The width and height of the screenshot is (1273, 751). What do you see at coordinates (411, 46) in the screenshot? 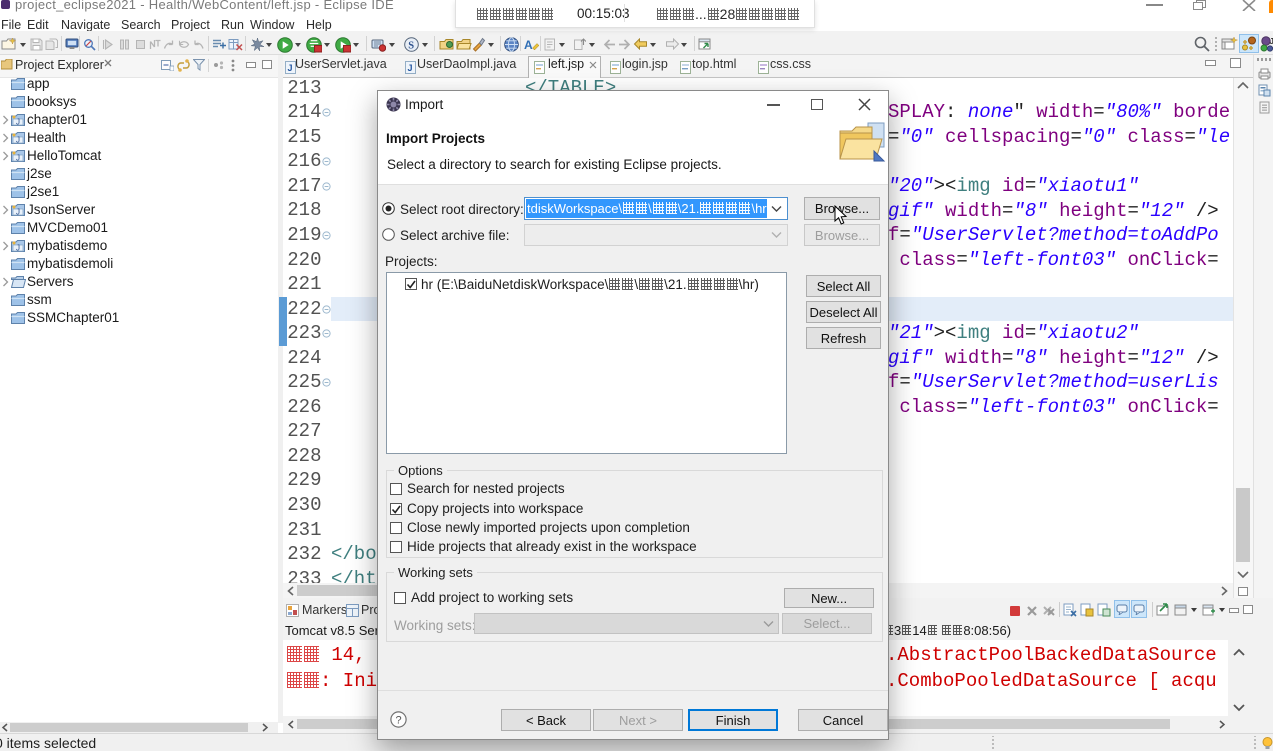
I see `svg-text: S` at bounding box center [411, 46].